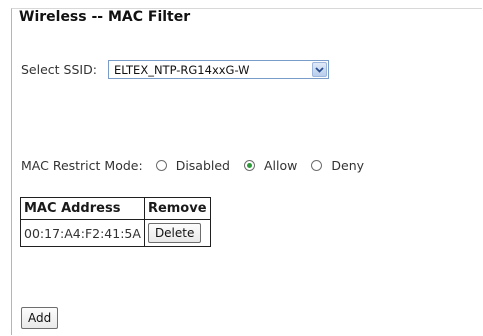  Describe the element at coordinates (181, 69) in the screenshot. I see `ssid-selected-value: ELTEX_NTP-RG14xxG-W` at that location.